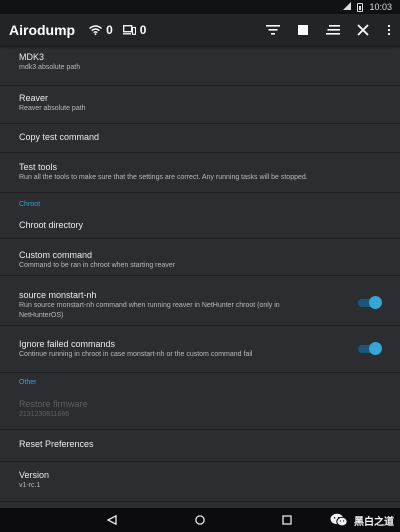 Image resolution: width=400 pixels, height=532 pixels. What do you see at coordinates (339, 520) in the screenshot?
I see `wechat-icon` at bounding box center [339, 520].